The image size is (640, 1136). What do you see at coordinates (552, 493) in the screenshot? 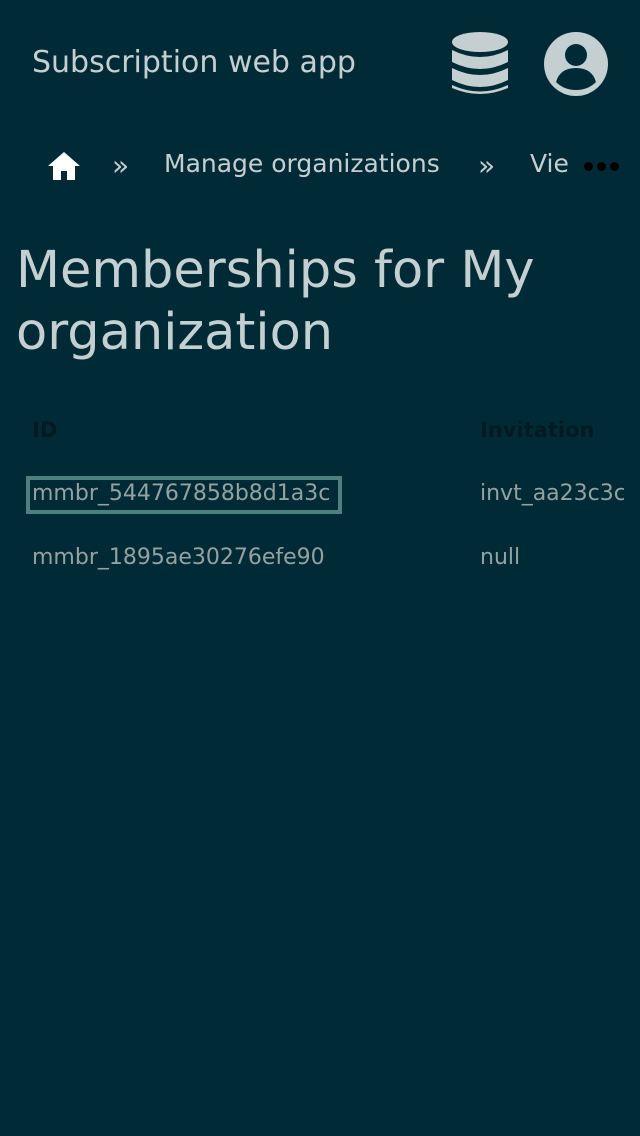
I see `invitation-cell: invt_aa23c3c` at bounding box center [552, 493].